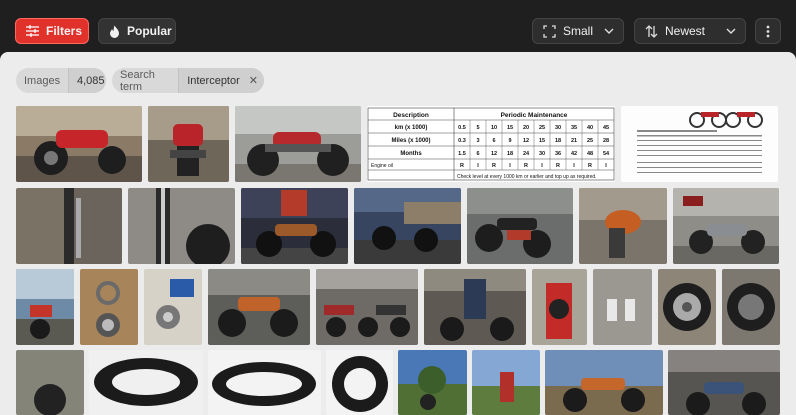 This screenshot has width=796, height=415. What do you see at coordinates (494, 128) in the screenshot?
I see `table-cell: 10` at bounding box center [494, 128].